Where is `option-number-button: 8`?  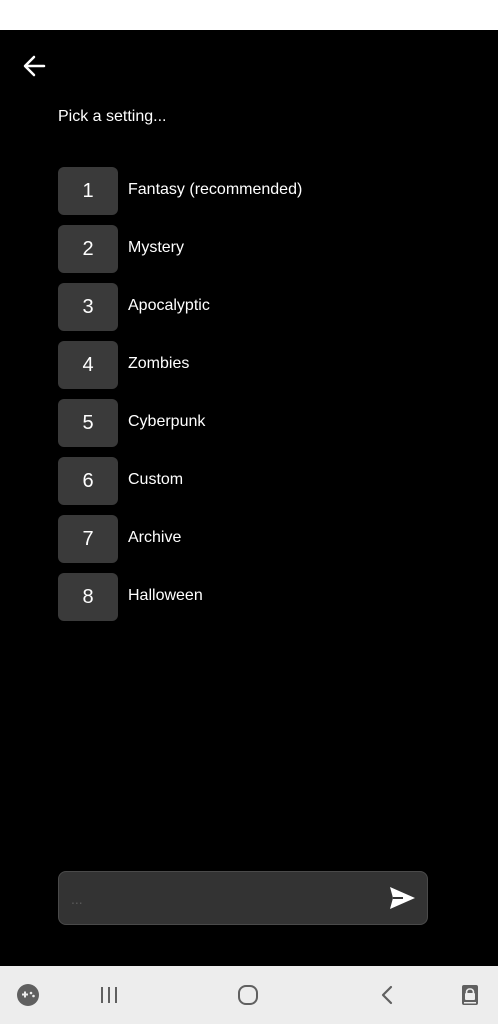
option-number-button: 8 is located at coordinates (88, 597).